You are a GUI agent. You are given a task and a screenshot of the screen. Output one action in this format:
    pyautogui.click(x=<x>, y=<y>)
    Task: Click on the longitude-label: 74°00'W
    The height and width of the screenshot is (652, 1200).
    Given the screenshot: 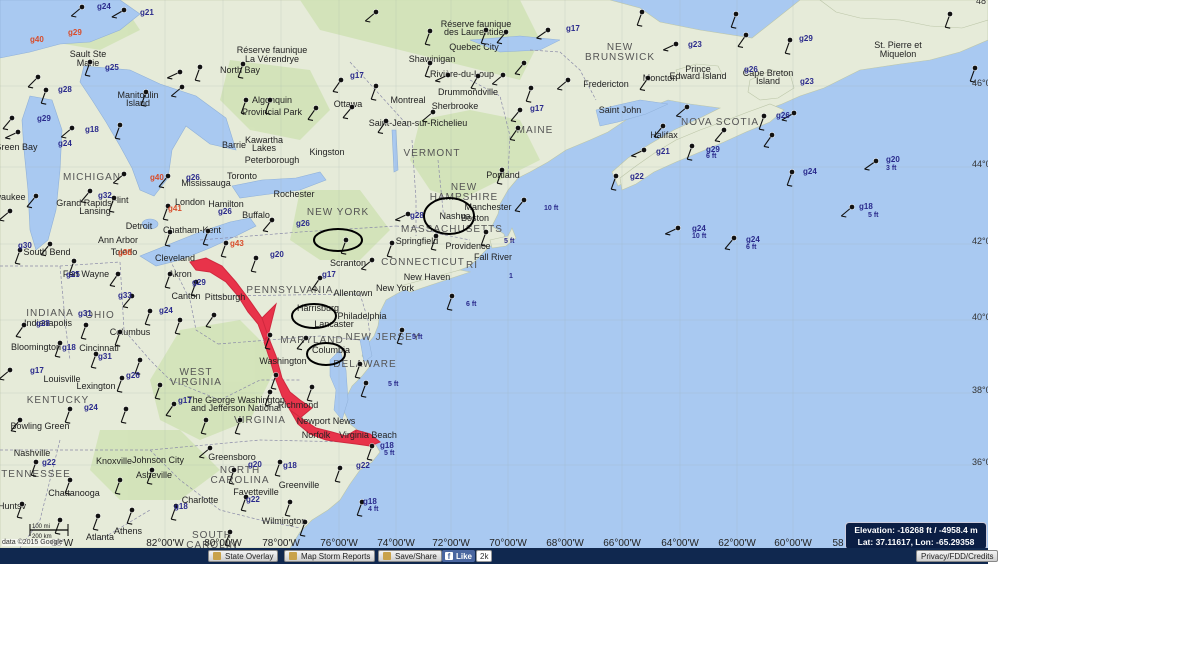 What is the action you would take?
    pyautogui.click(x=396, y=543)
    